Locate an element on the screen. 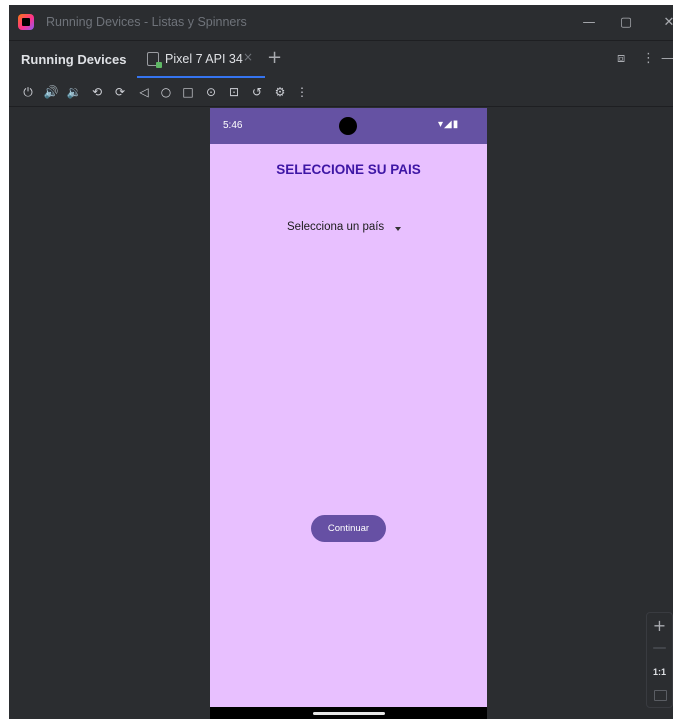 This screenshot has width=673, height=719. spinner-selected-value: Selecciona un país is located at coordinates (336, 227).